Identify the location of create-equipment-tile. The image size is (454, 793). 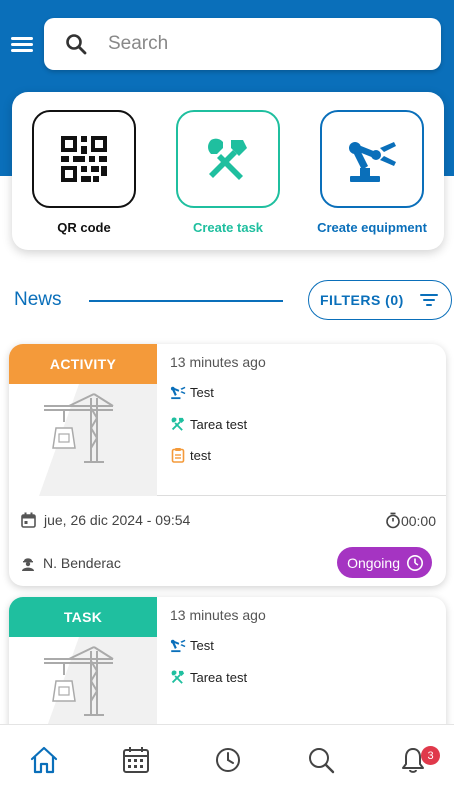
(372, 159).